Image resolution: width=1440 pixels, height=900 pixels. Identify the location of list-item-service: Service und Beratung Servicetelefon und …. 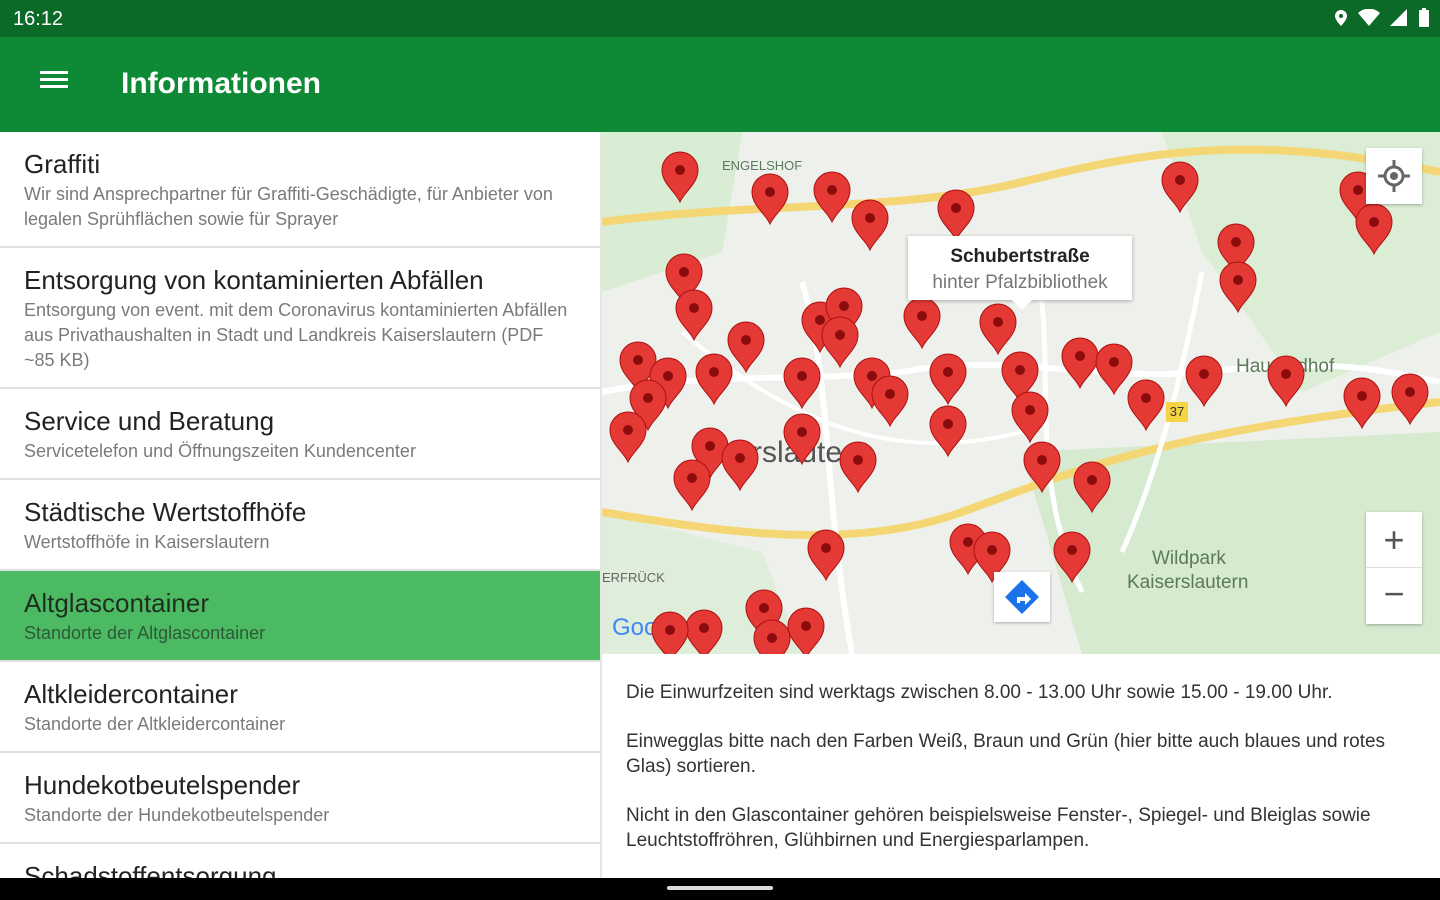
(300, 434).